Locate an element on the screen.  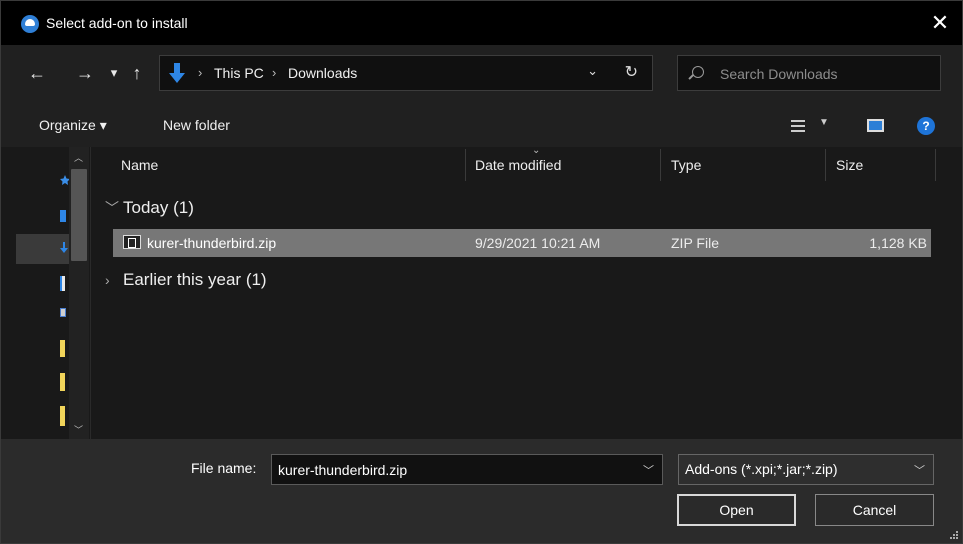
breadcrumb-downloads: Downloads is located at coordinates (322, 73).